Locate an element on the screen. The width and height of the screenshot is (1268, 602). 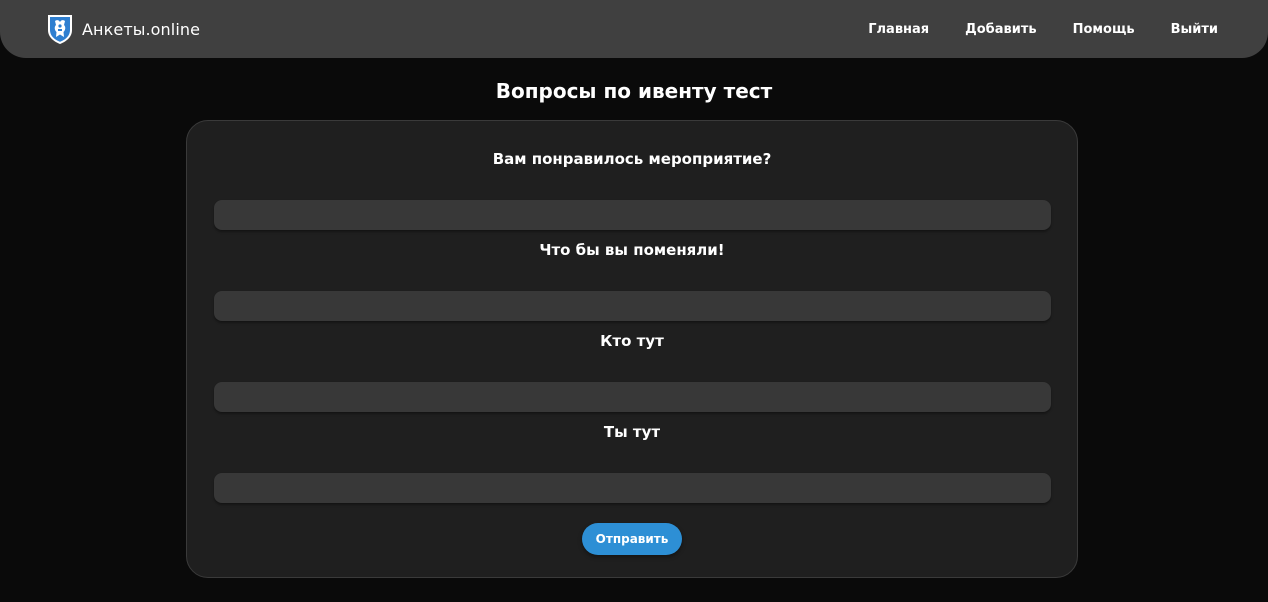
question-label: Ты тут is located at coordinates (632, 432).